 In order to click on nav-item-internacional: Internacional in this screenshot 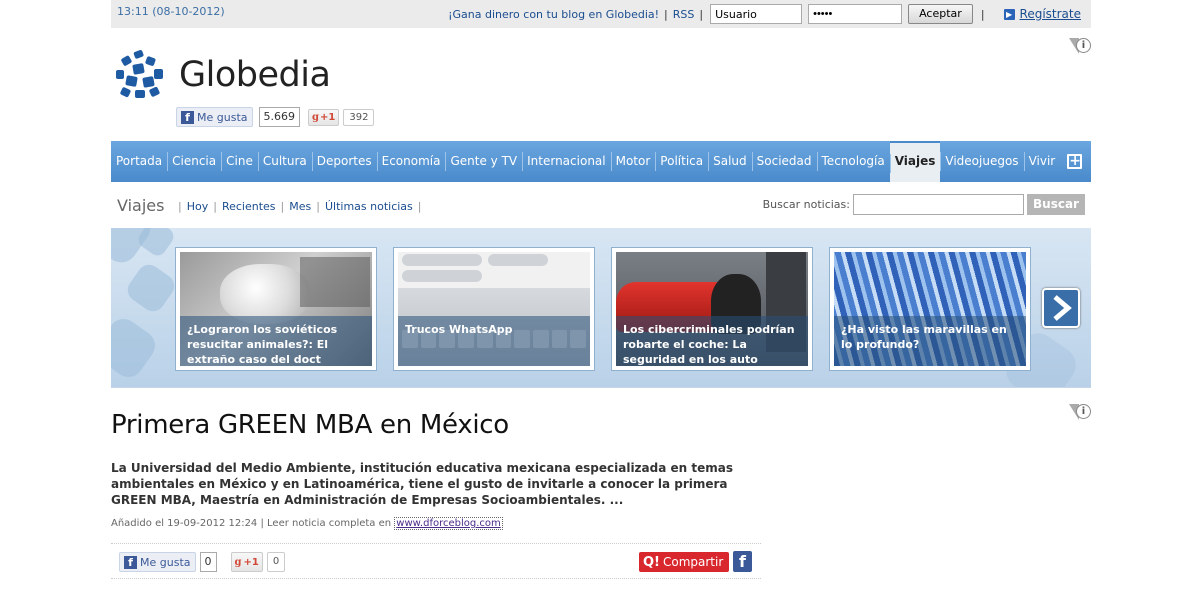, I will do `click(566, 161)`.